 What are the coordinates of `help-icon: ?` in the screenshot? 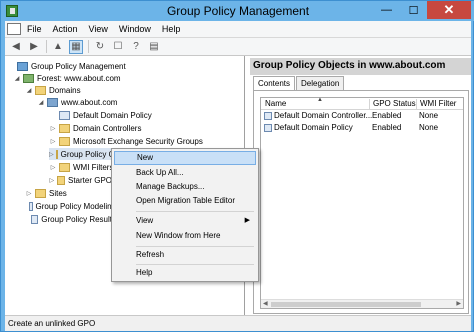 It's located at (136, 47).